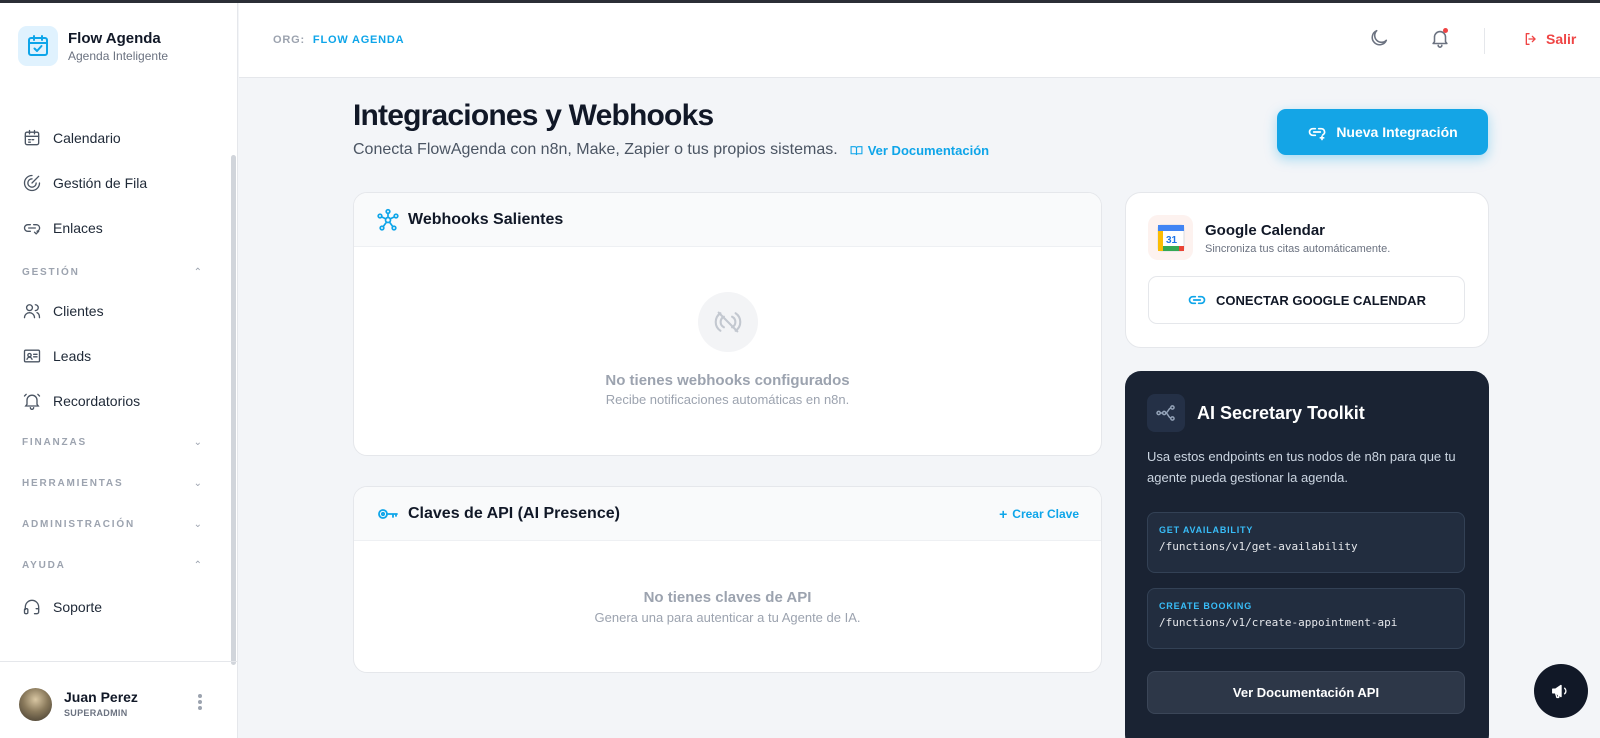 This screenshot has height=738, width=1600. I want to click on calendar-icon, so click(32, 137).